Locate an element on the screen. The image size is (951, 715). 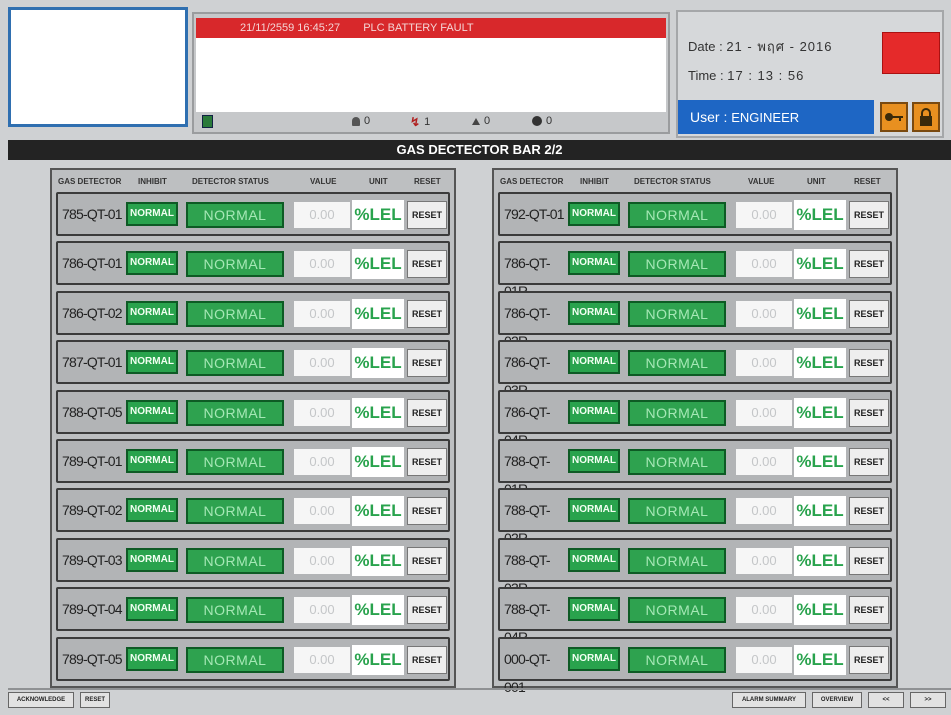
overview-button: OVERVIEW is located at coordinates (837, 700).